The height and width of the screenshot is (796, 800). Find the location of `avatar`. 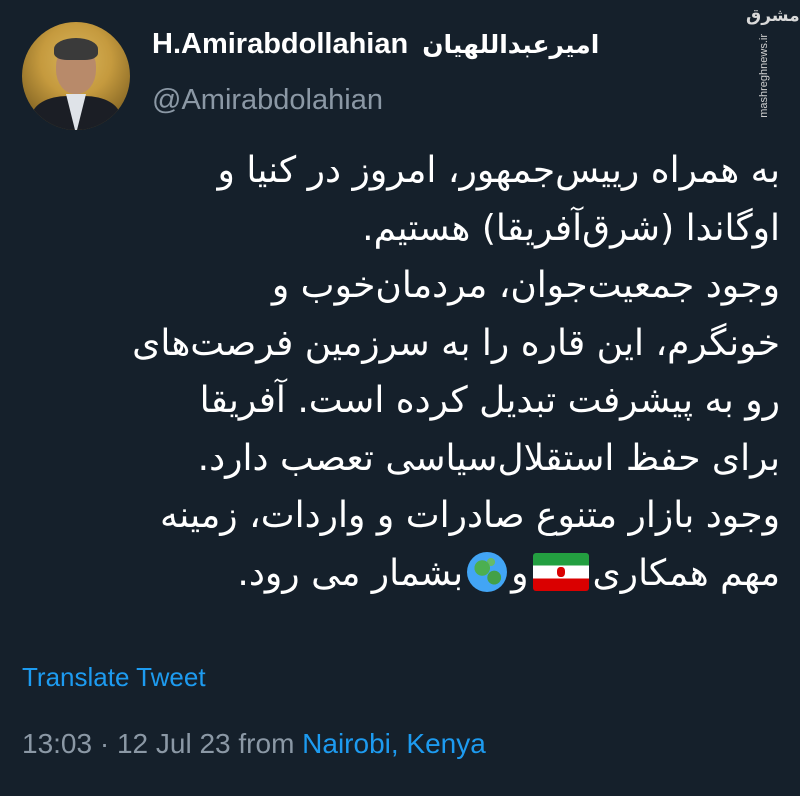

avatar is located at coordinates (76, 76).